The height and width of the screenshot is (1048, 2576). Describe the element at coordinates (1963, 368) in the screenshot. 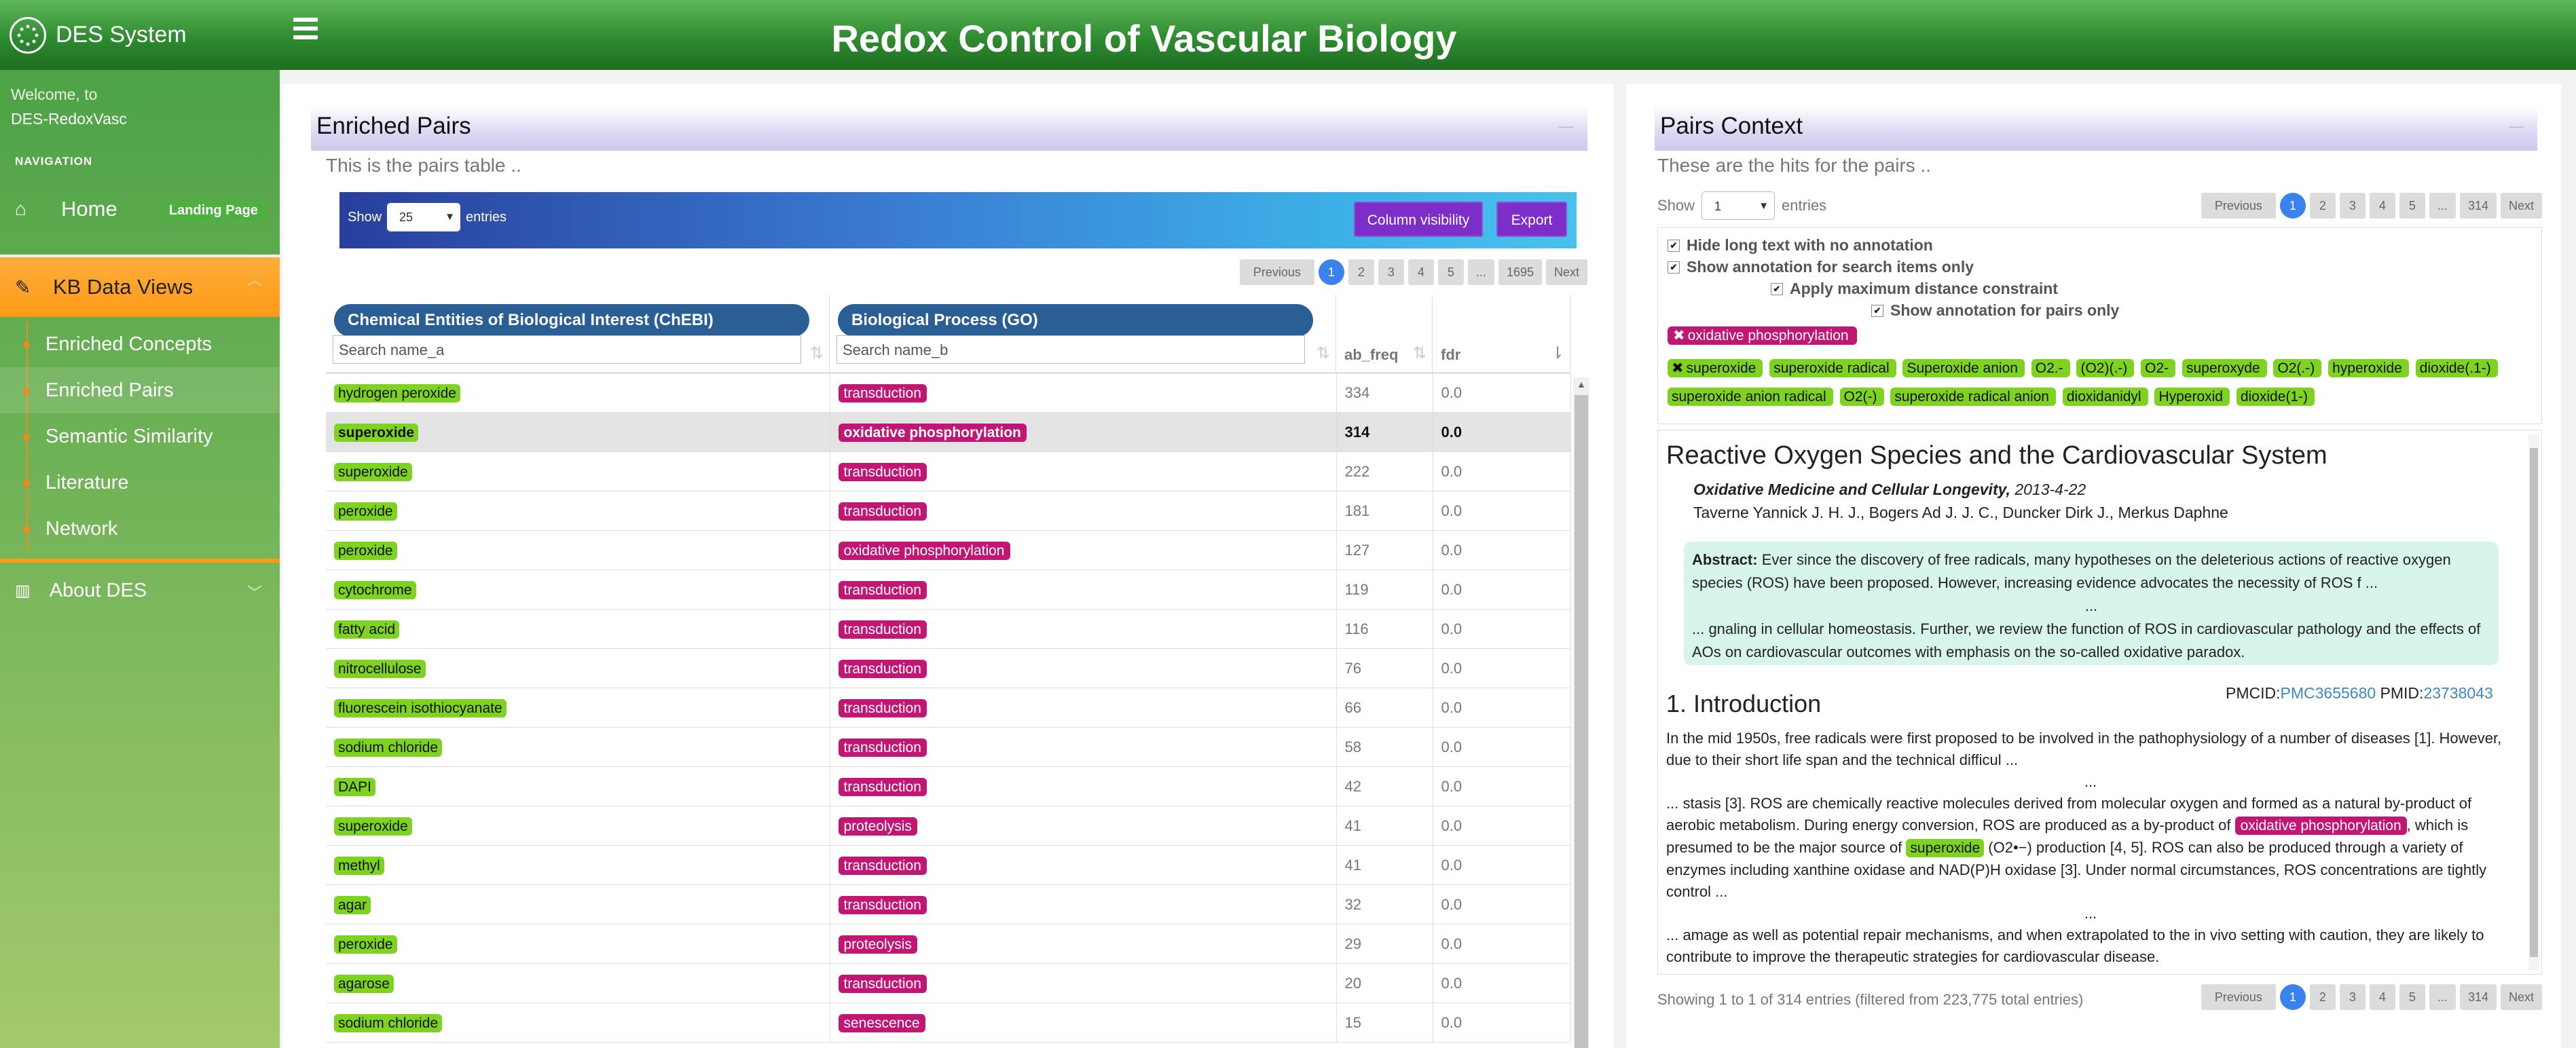

I see `synonym-tag: Superoxide anion` at that location.